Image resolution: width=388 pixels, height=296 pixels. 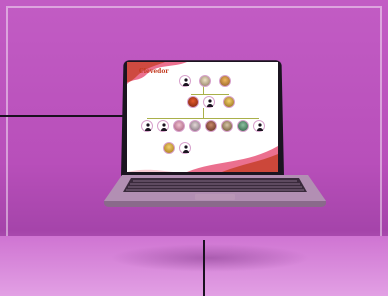 I want to click on callout-left-line, so click(x=66, y=116).